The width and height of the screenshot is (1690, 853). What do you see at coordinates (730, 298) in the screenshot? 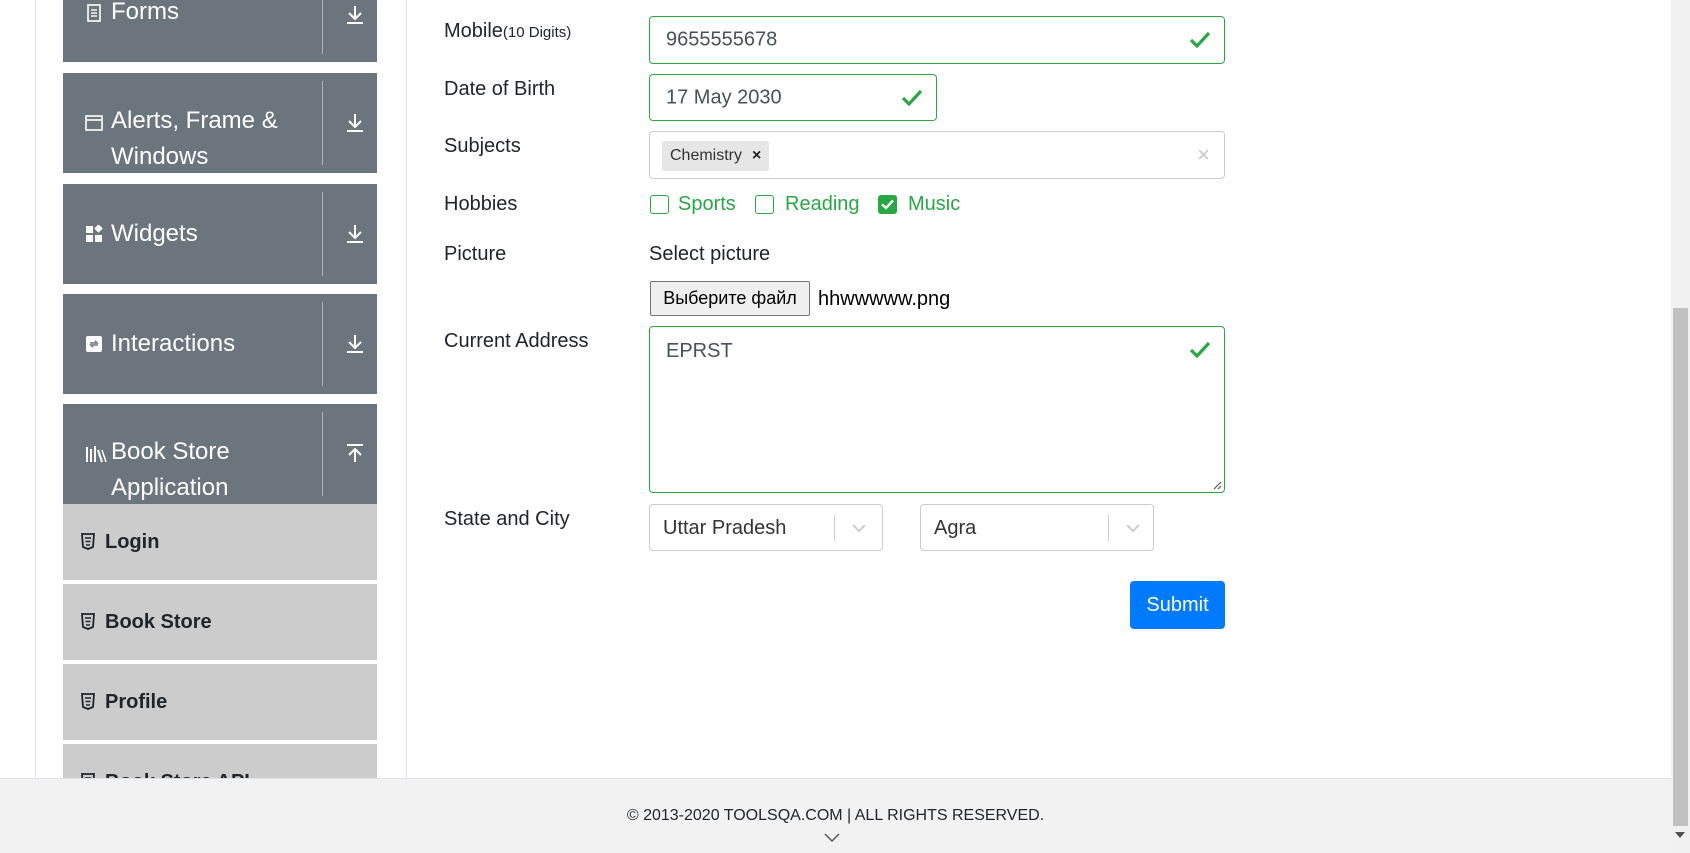
I see `choose-file-button: Выберите файл` at bounding box center [730, 298].